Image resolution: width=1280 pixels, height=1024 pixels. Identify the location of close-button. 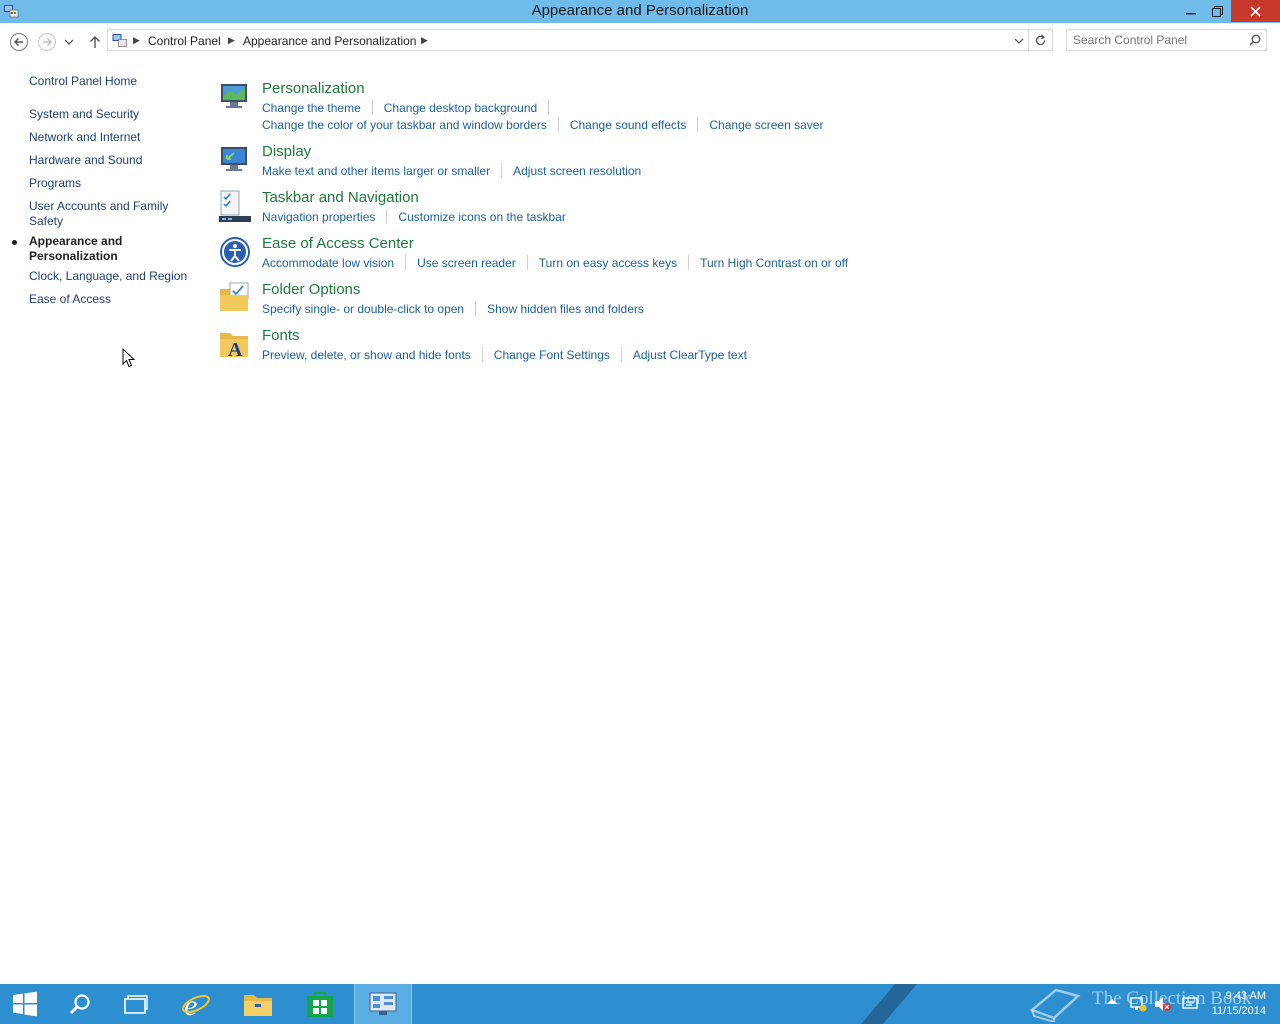
(1255, 11).